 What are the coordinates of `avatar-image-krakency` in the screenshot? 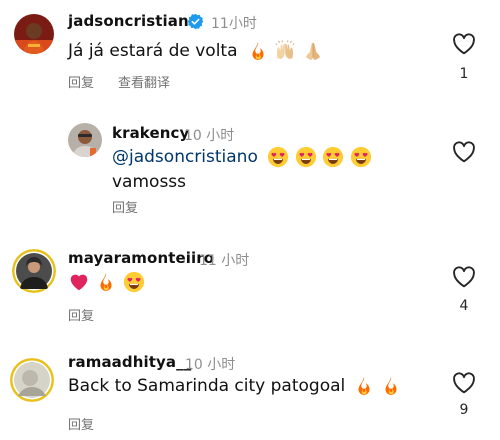 It's located at (85, 140).